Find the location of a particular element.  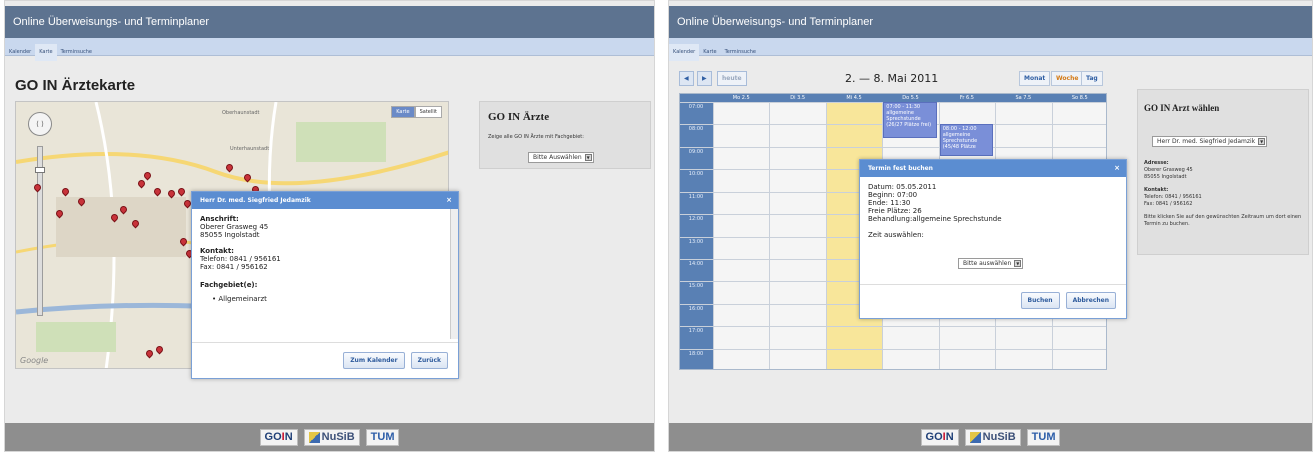

time-select: Bitte auswählen ▼ is located at coordinates (991, 263).